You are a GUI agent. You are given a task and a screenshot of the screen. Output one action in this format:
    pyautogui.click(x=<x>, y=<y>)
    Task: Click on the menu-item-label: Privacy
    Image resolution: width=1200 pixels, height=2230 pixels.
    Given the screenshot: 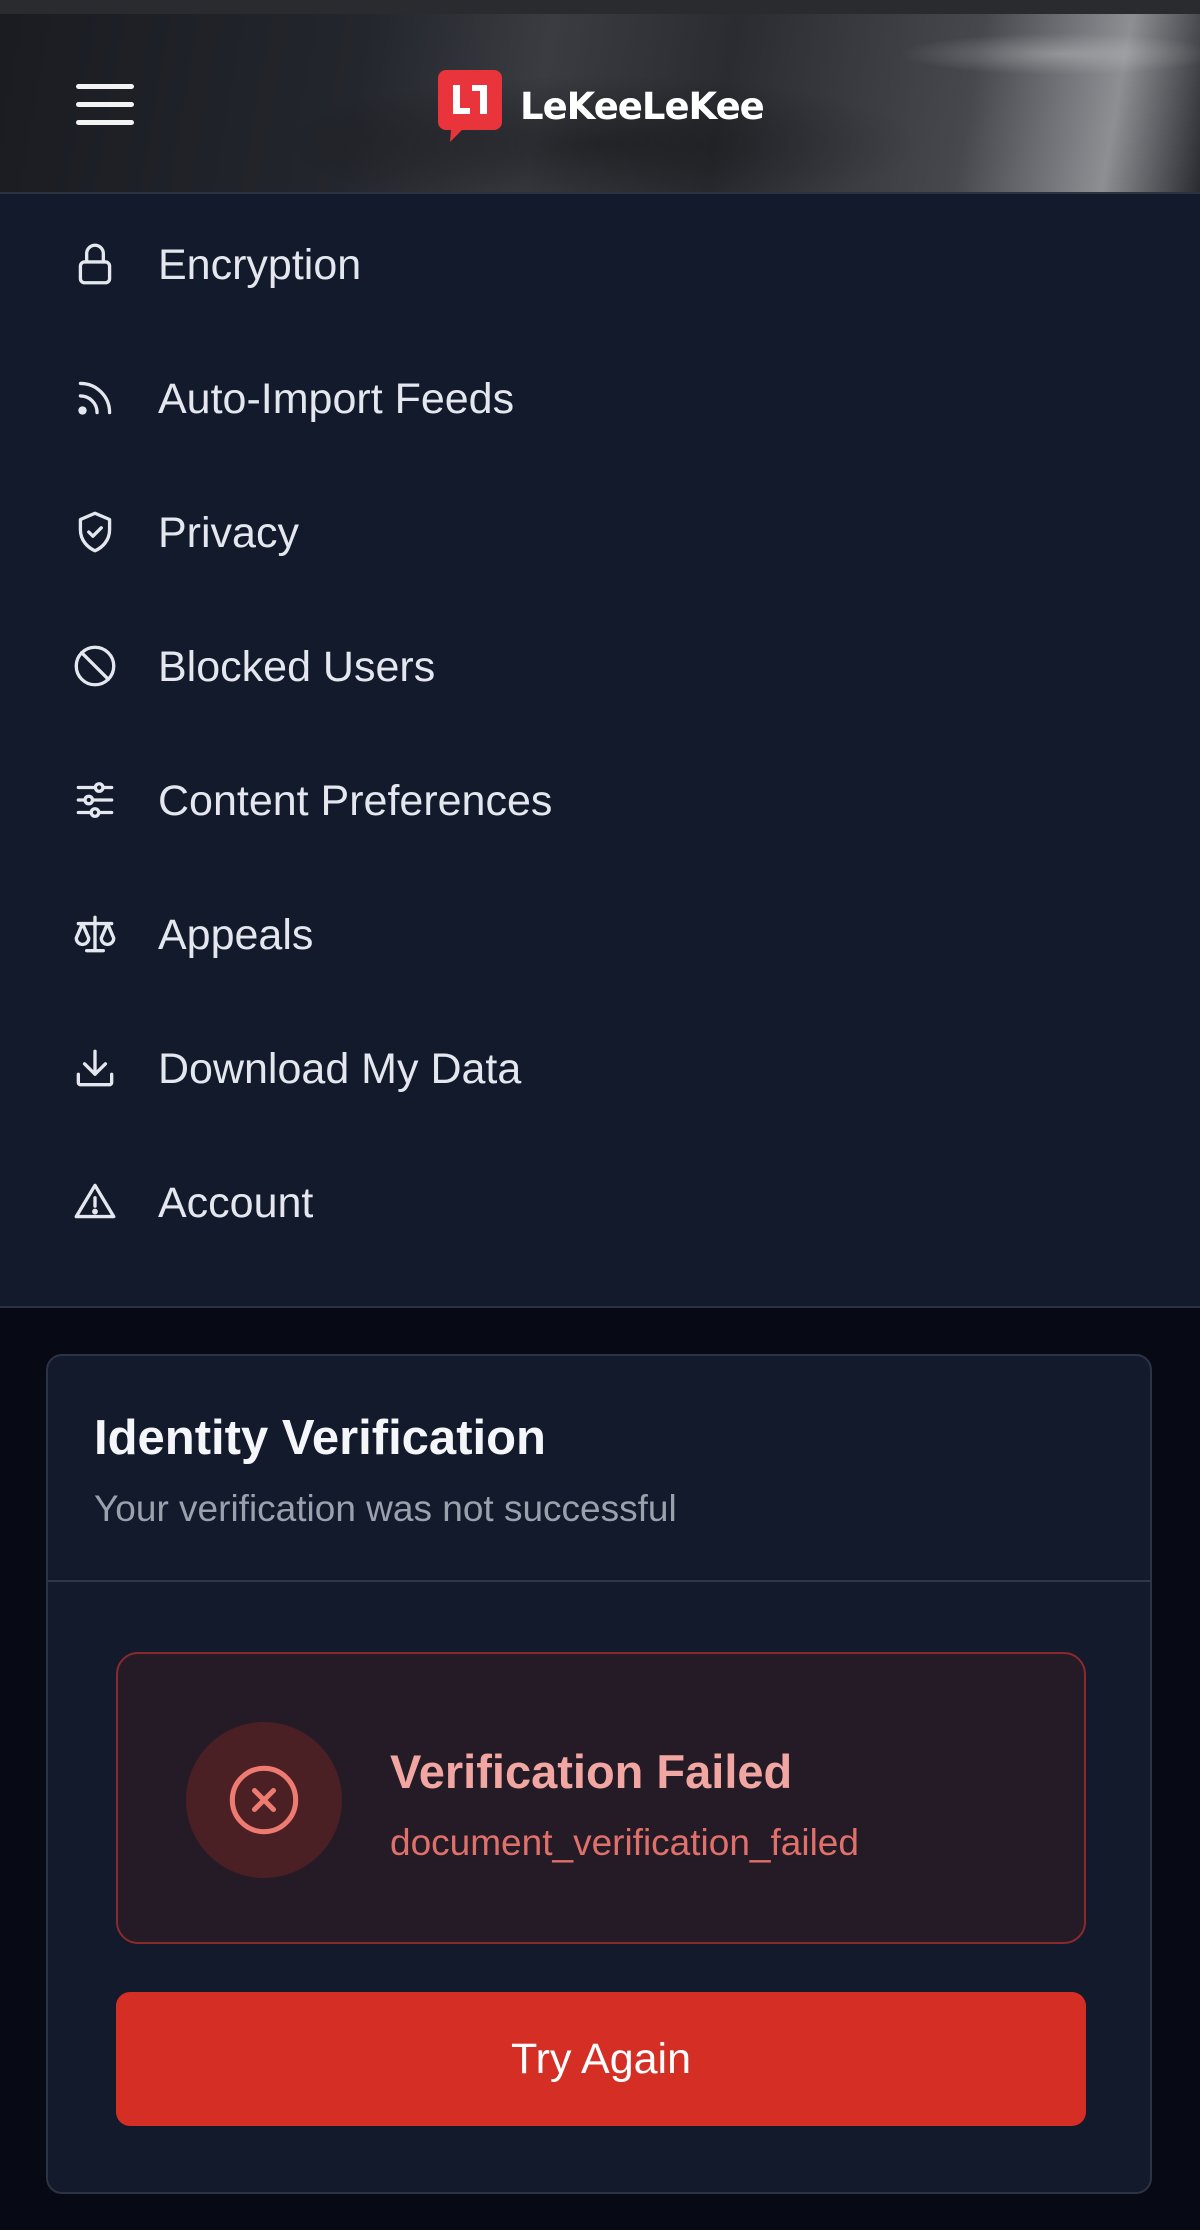 What is the action you would take?
    pyautogui.click(x=228, y=533)
    